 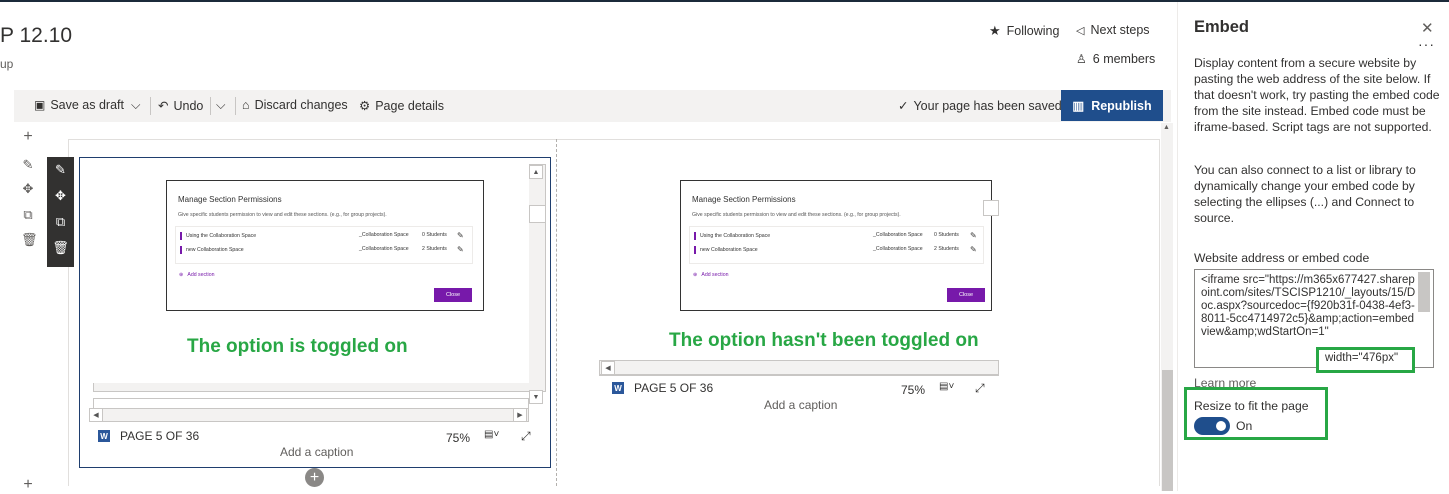 What do you see at coordinates (946, 235) in the screenshot?
I see `permission-row-count: 0 Students` at bounding box center [946, 235].